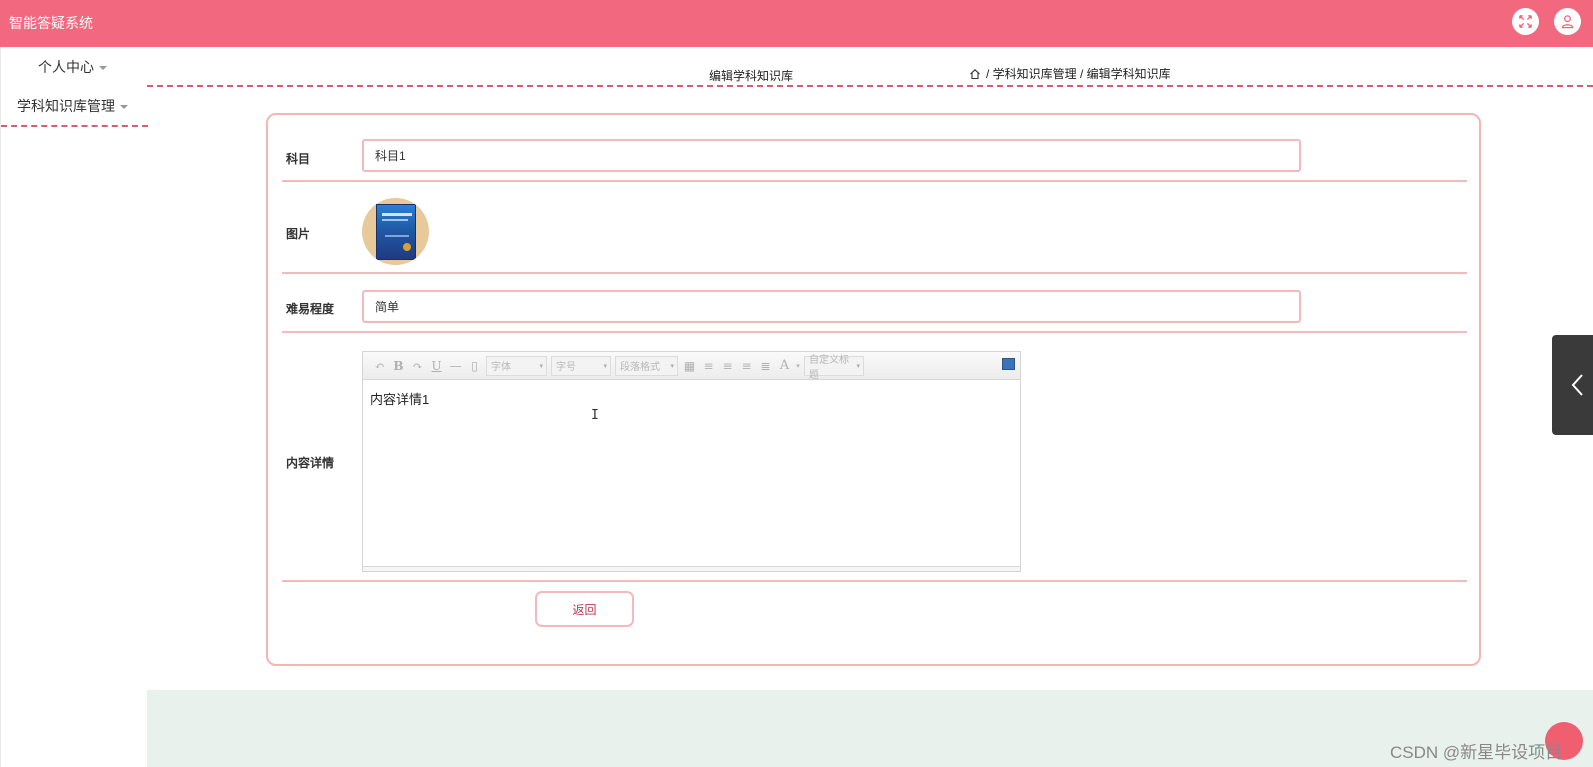 This screenshot has height=767, width=1593. I want to click on align-right-icon: ≡, so click(727, 366).